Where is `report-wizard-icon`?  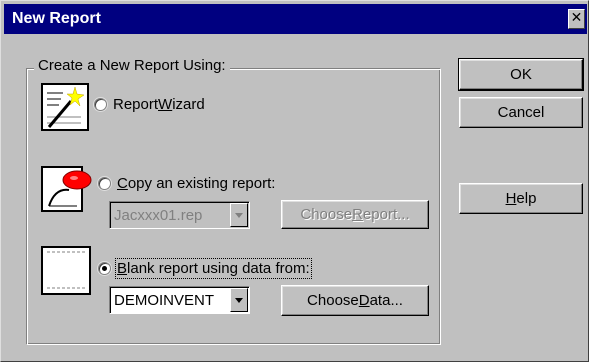 report-wizard-icon is located at coordinates (65, 107).